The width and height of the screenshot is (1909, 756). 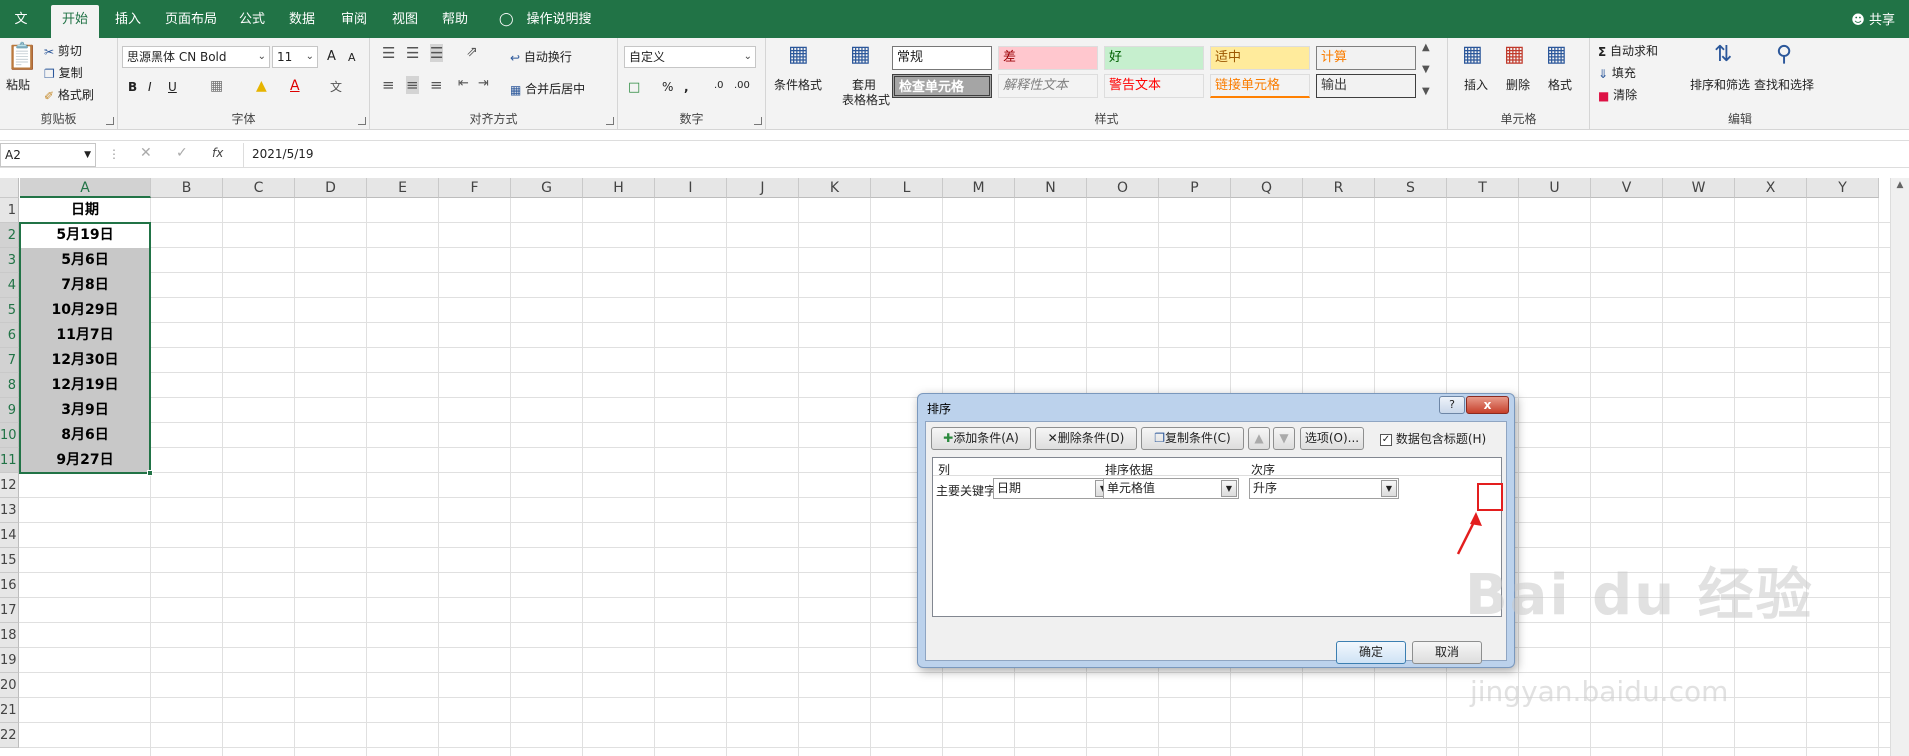 What do you see at coordinates (388, 85) in the screenshot?
I see `align-left-icon: ≡` at bounding box center [388, 85].